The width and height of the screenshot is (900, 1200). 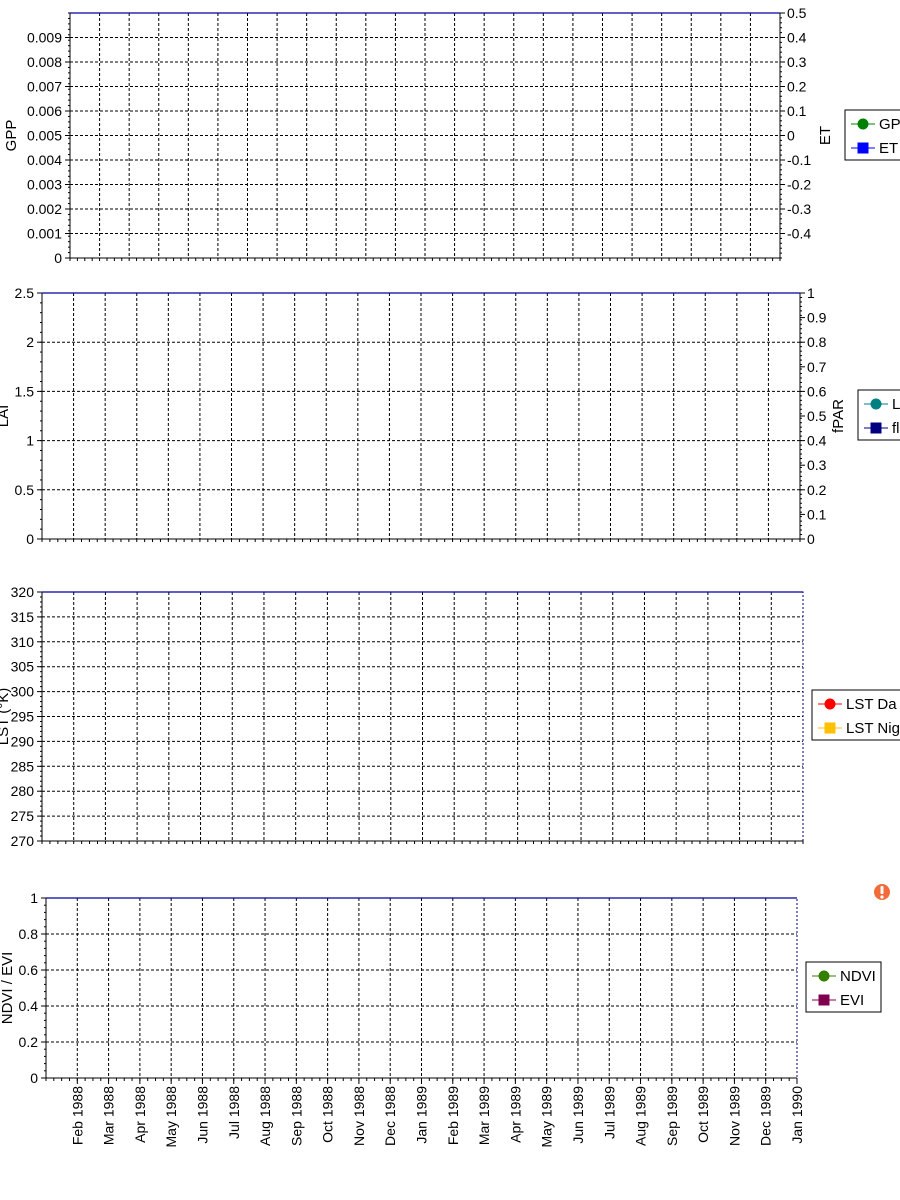 What do you see at coordinates (855, 715) in the screenshot?
I see `legend: LST Da LST Nig` at bounding box center [855, 715].